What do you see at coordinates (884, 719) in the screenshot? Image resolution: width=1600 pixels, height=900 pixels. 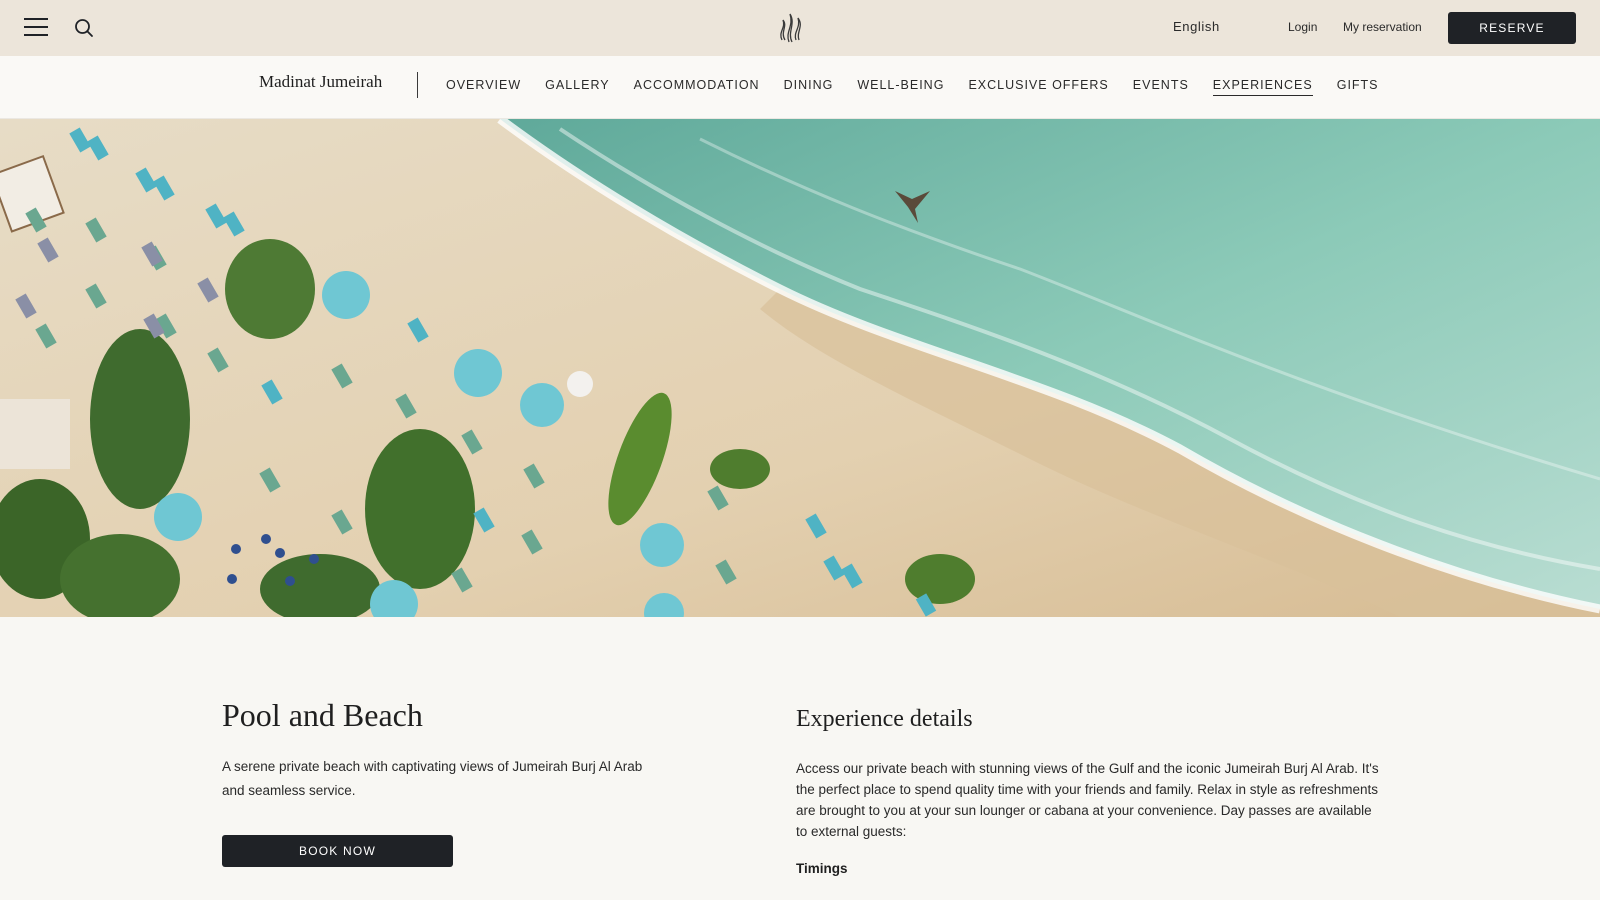 I see `experience-details-heading: Experience details` at bounding box center [884, 719].